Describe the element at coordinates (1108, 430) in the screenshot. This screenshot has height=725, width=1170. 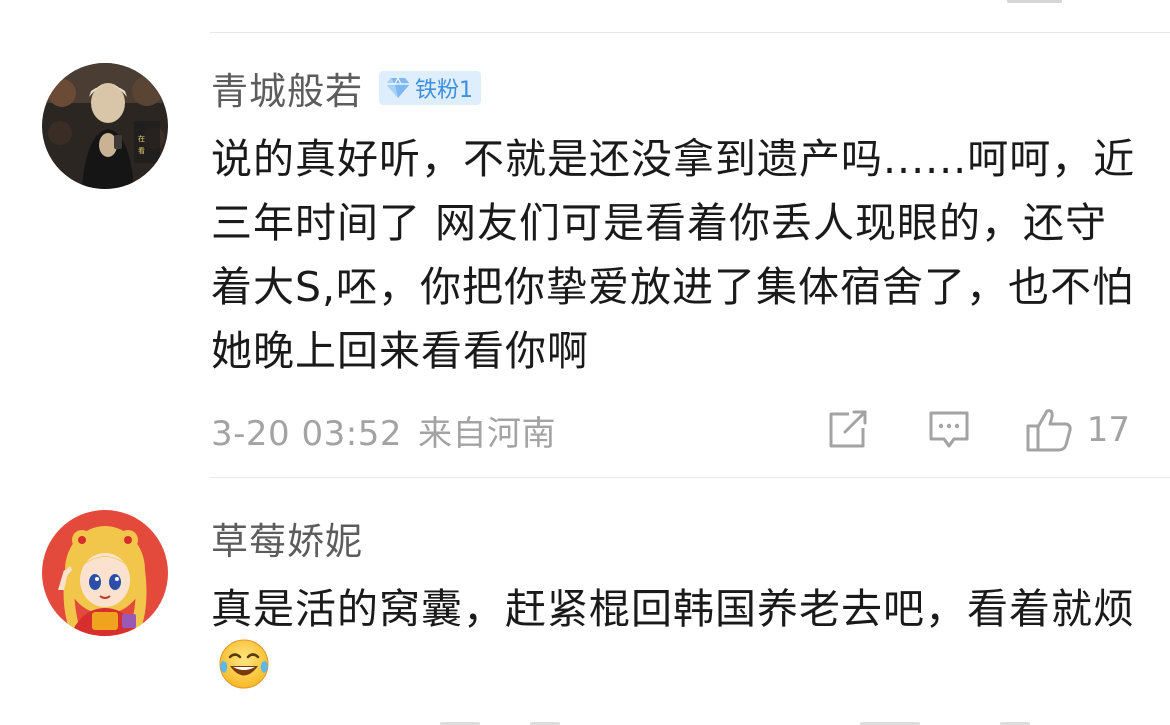
I see `like-count: 17` at that location.